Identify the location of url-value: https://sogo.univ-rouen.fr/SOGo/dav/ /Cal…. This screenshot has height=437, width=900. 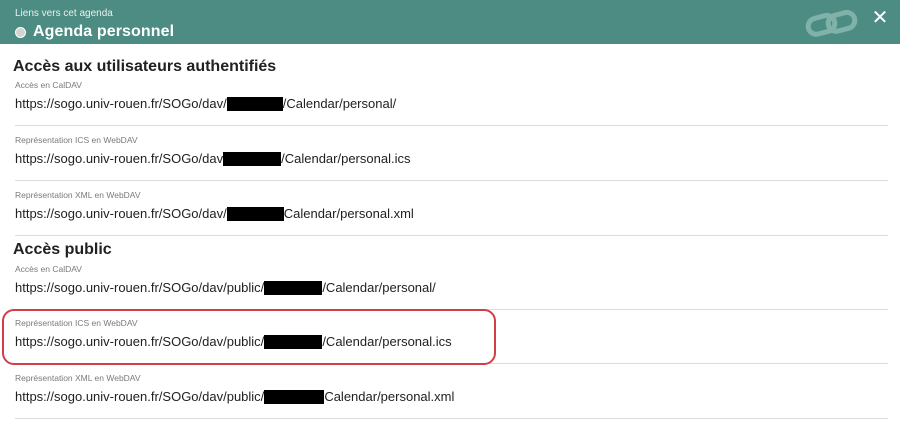
(205, 103).